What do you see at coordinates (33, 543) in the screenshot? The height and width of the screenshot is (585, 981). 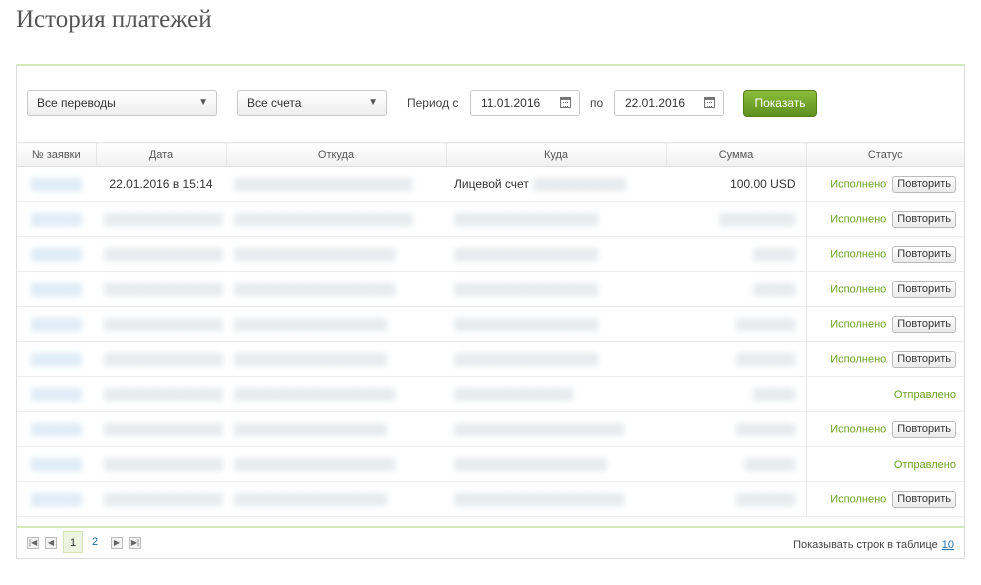 I see `first-page-icon: |◀` at bounding box center [33, 543].